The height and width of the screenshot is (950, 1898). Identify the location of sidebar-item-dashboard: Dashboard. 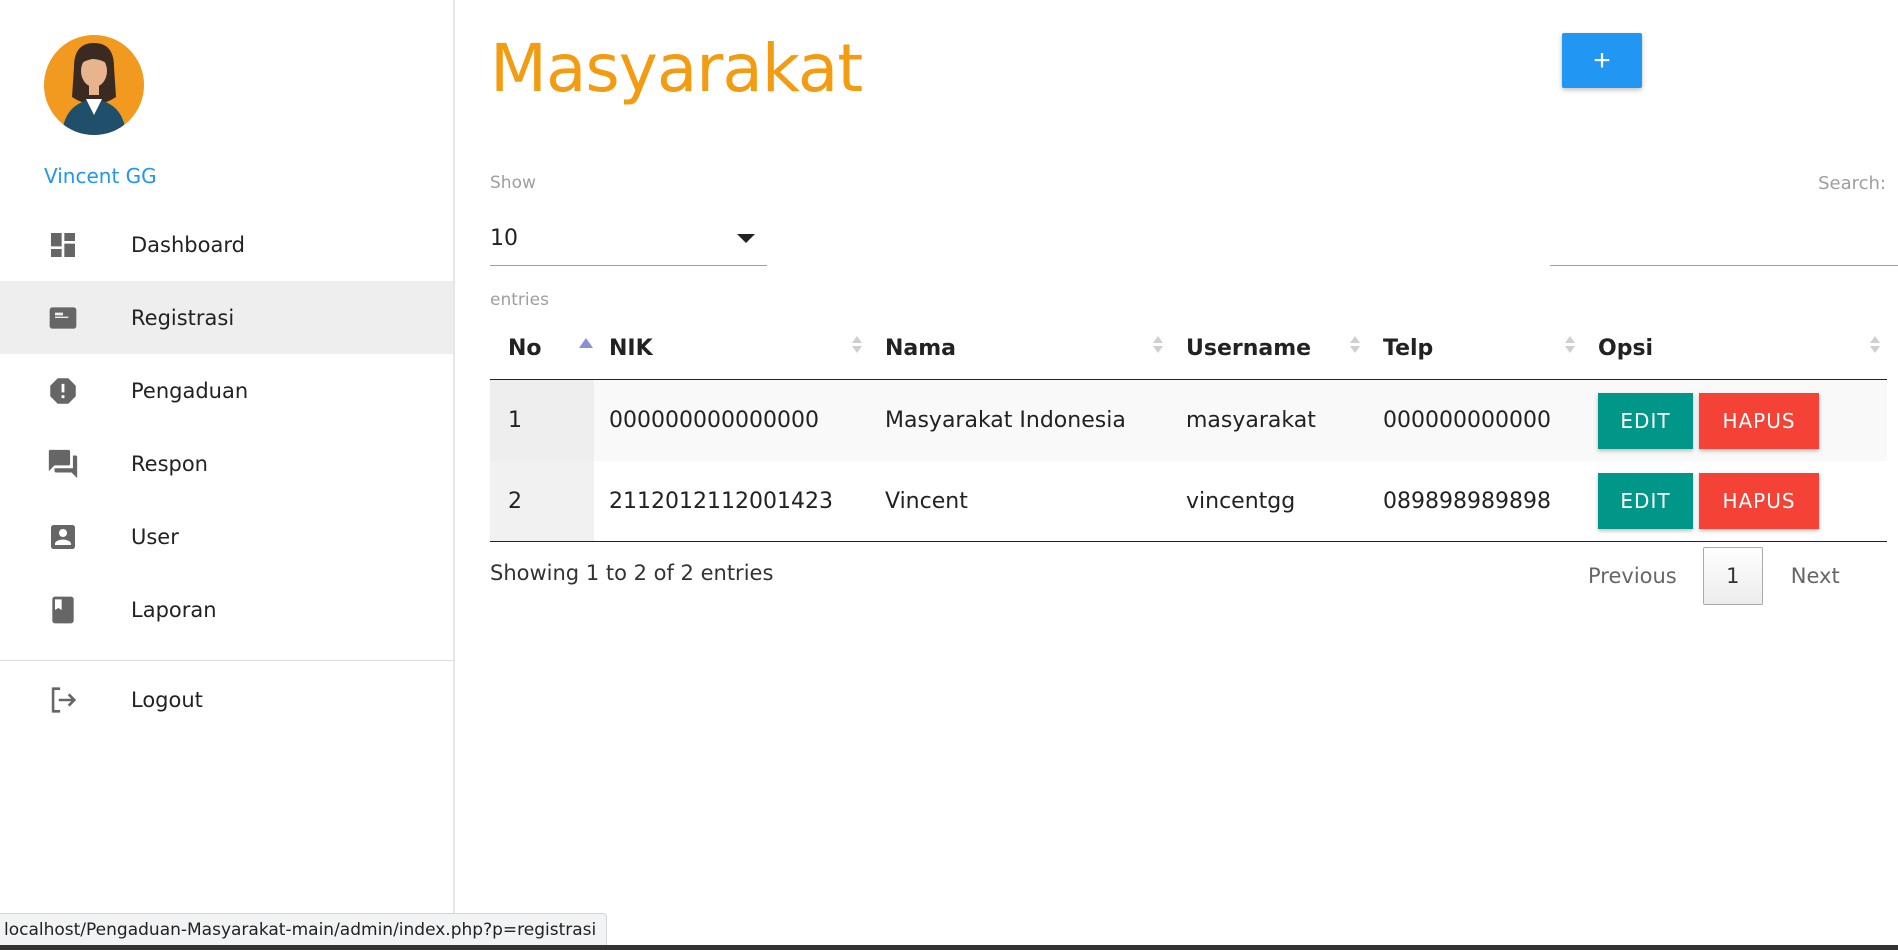
(226, 244).